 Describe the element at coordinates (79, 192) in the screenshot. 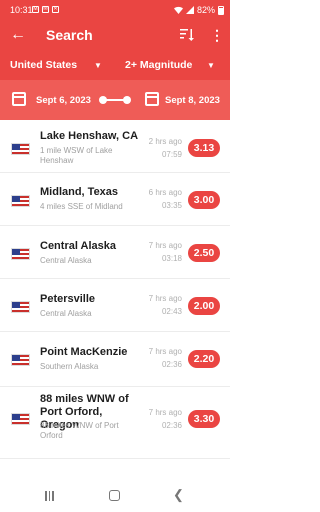

I see `quake-place: Midland, Texas` at that location.